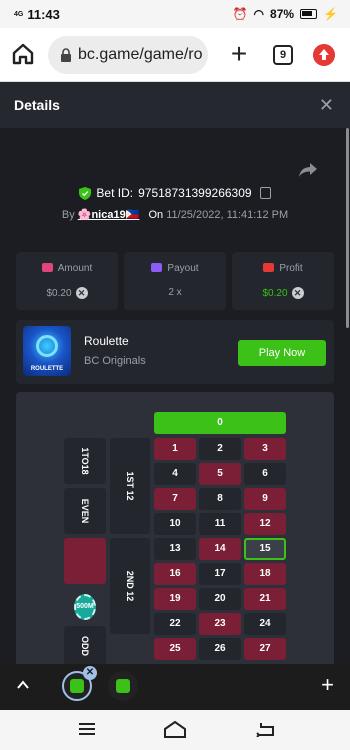 The width and height of the screenshot is (350, 750). I want to click on url-text: bc.game/game/ro, so click(140, 54).